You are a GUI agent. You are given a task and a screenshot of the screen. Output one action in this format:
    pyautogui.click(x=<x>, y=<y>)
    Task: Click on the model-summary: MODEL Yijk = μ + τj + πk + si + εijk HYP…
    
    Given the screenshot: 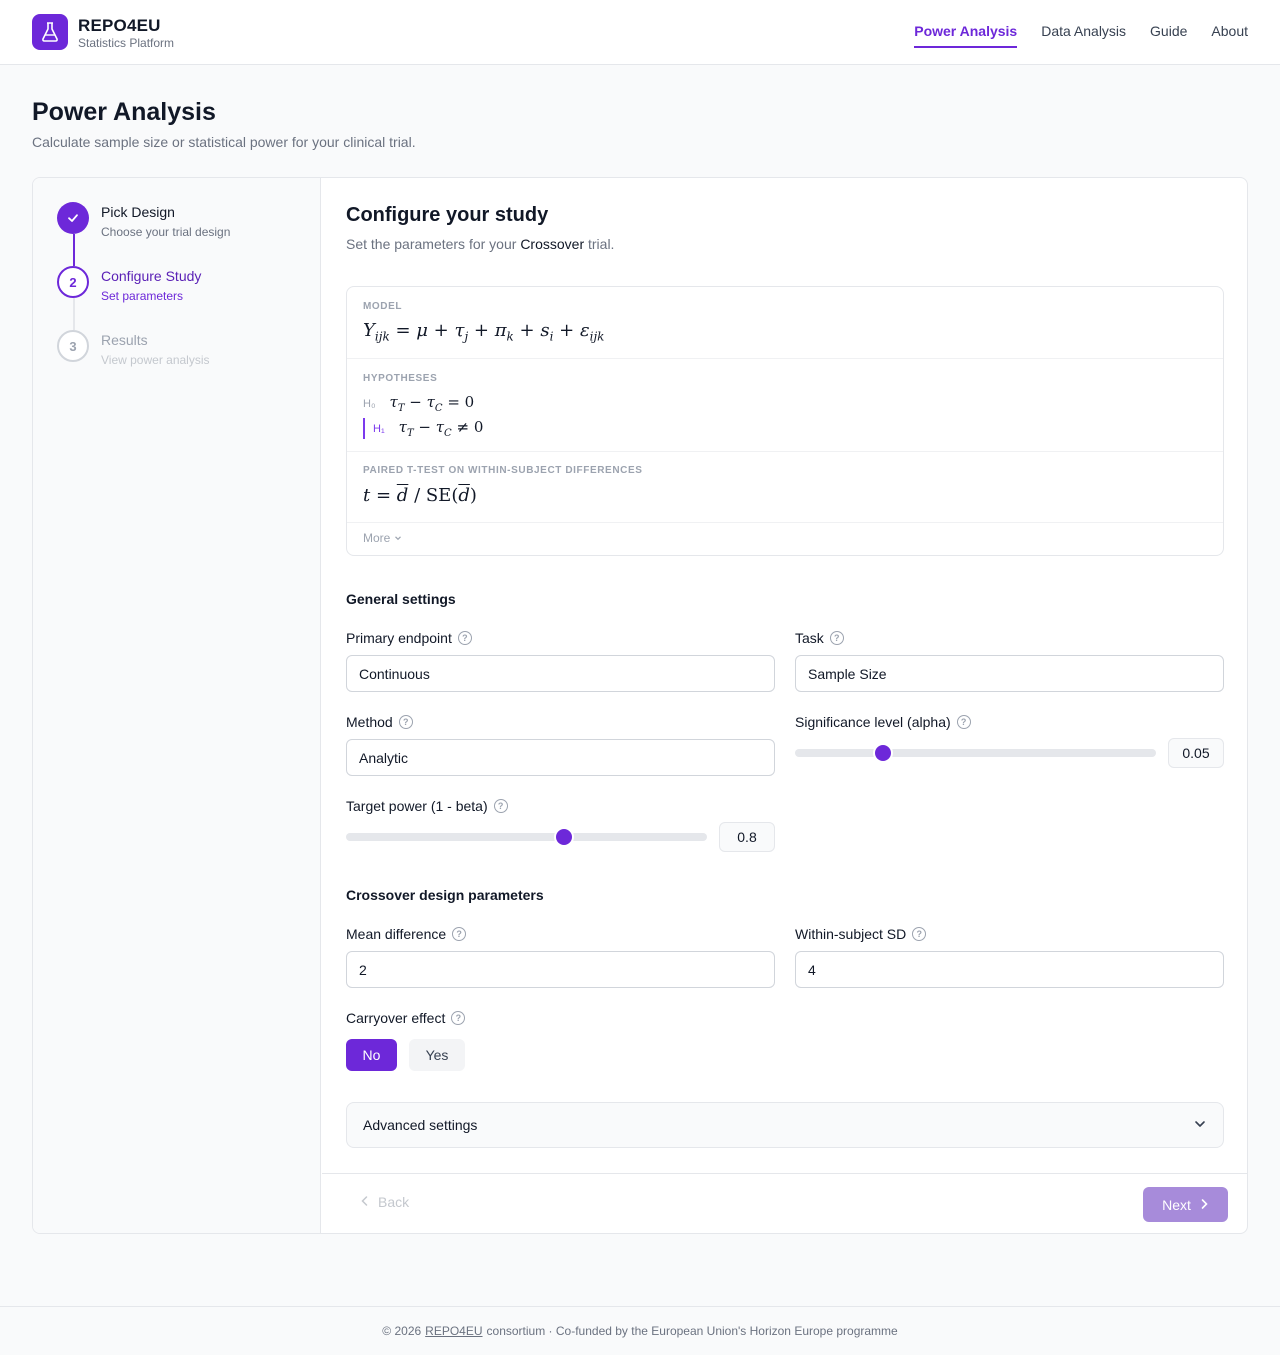 What is the action you would take?
    pyautogui.click(x=785, y=421)
    